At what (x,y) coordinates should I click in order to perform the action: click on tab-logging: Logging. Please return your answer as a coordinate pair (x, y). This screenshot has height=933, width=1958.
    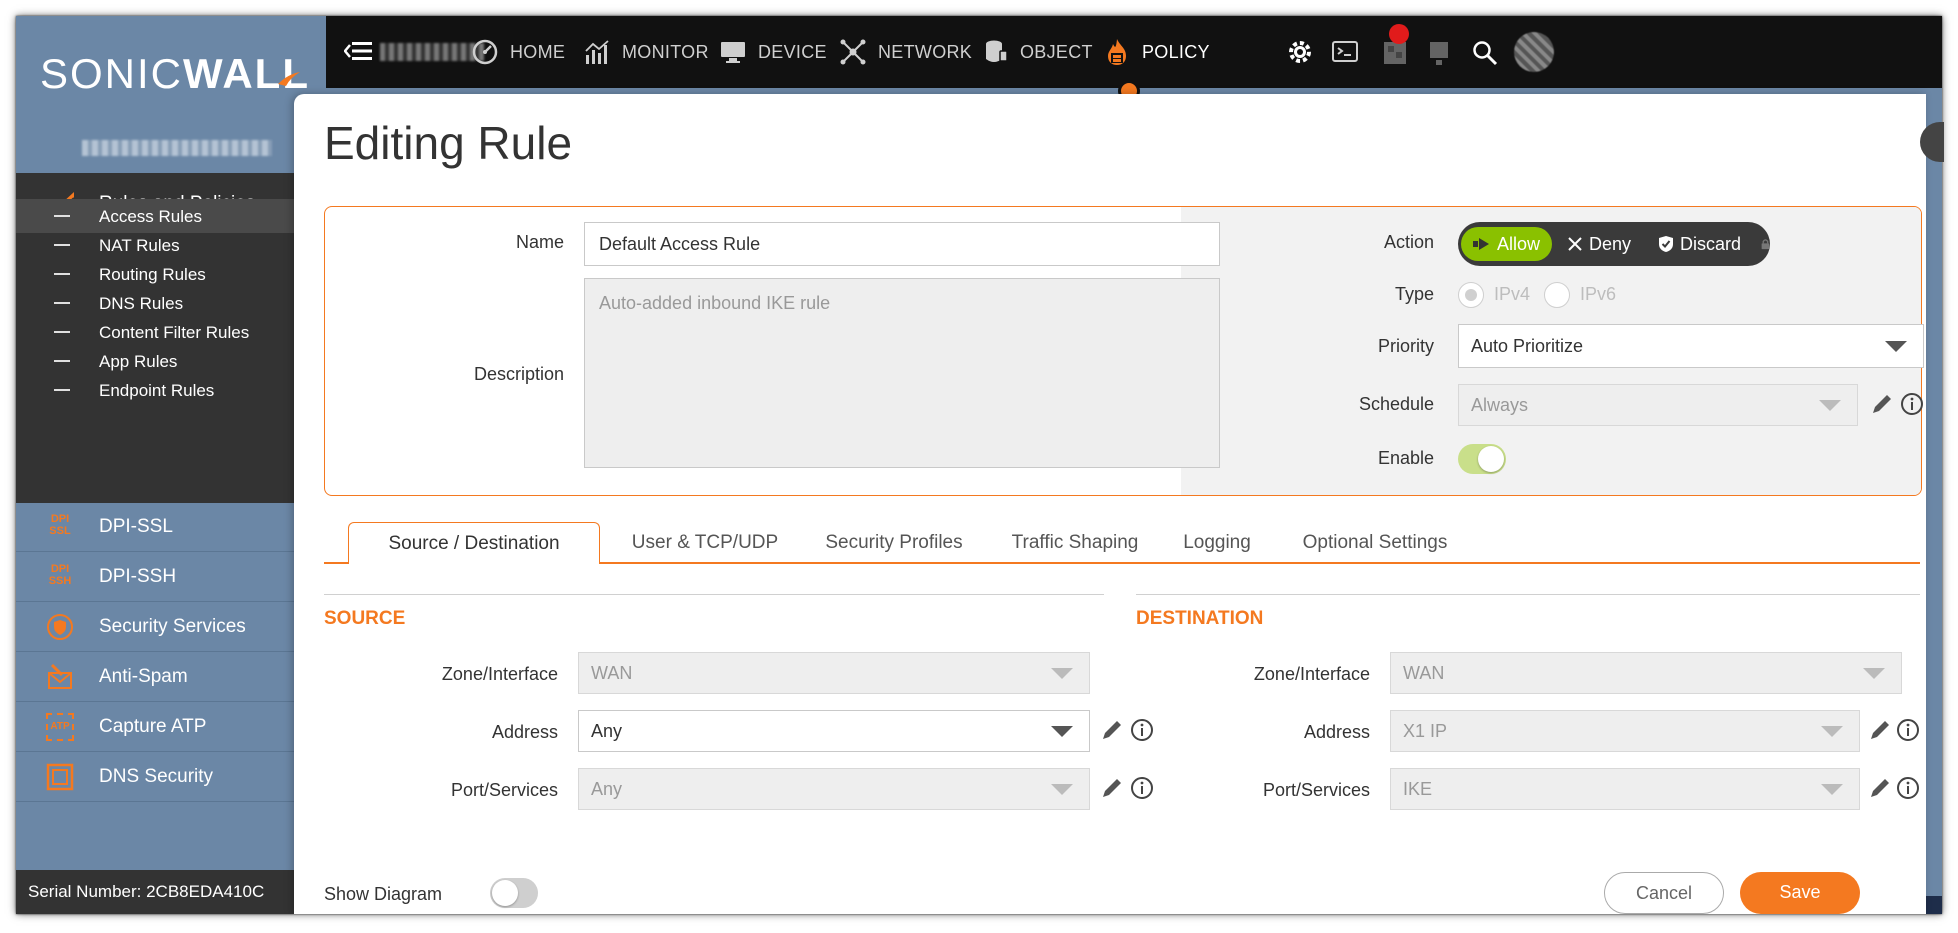
    Looking at the image, I should click on (1217, 543).